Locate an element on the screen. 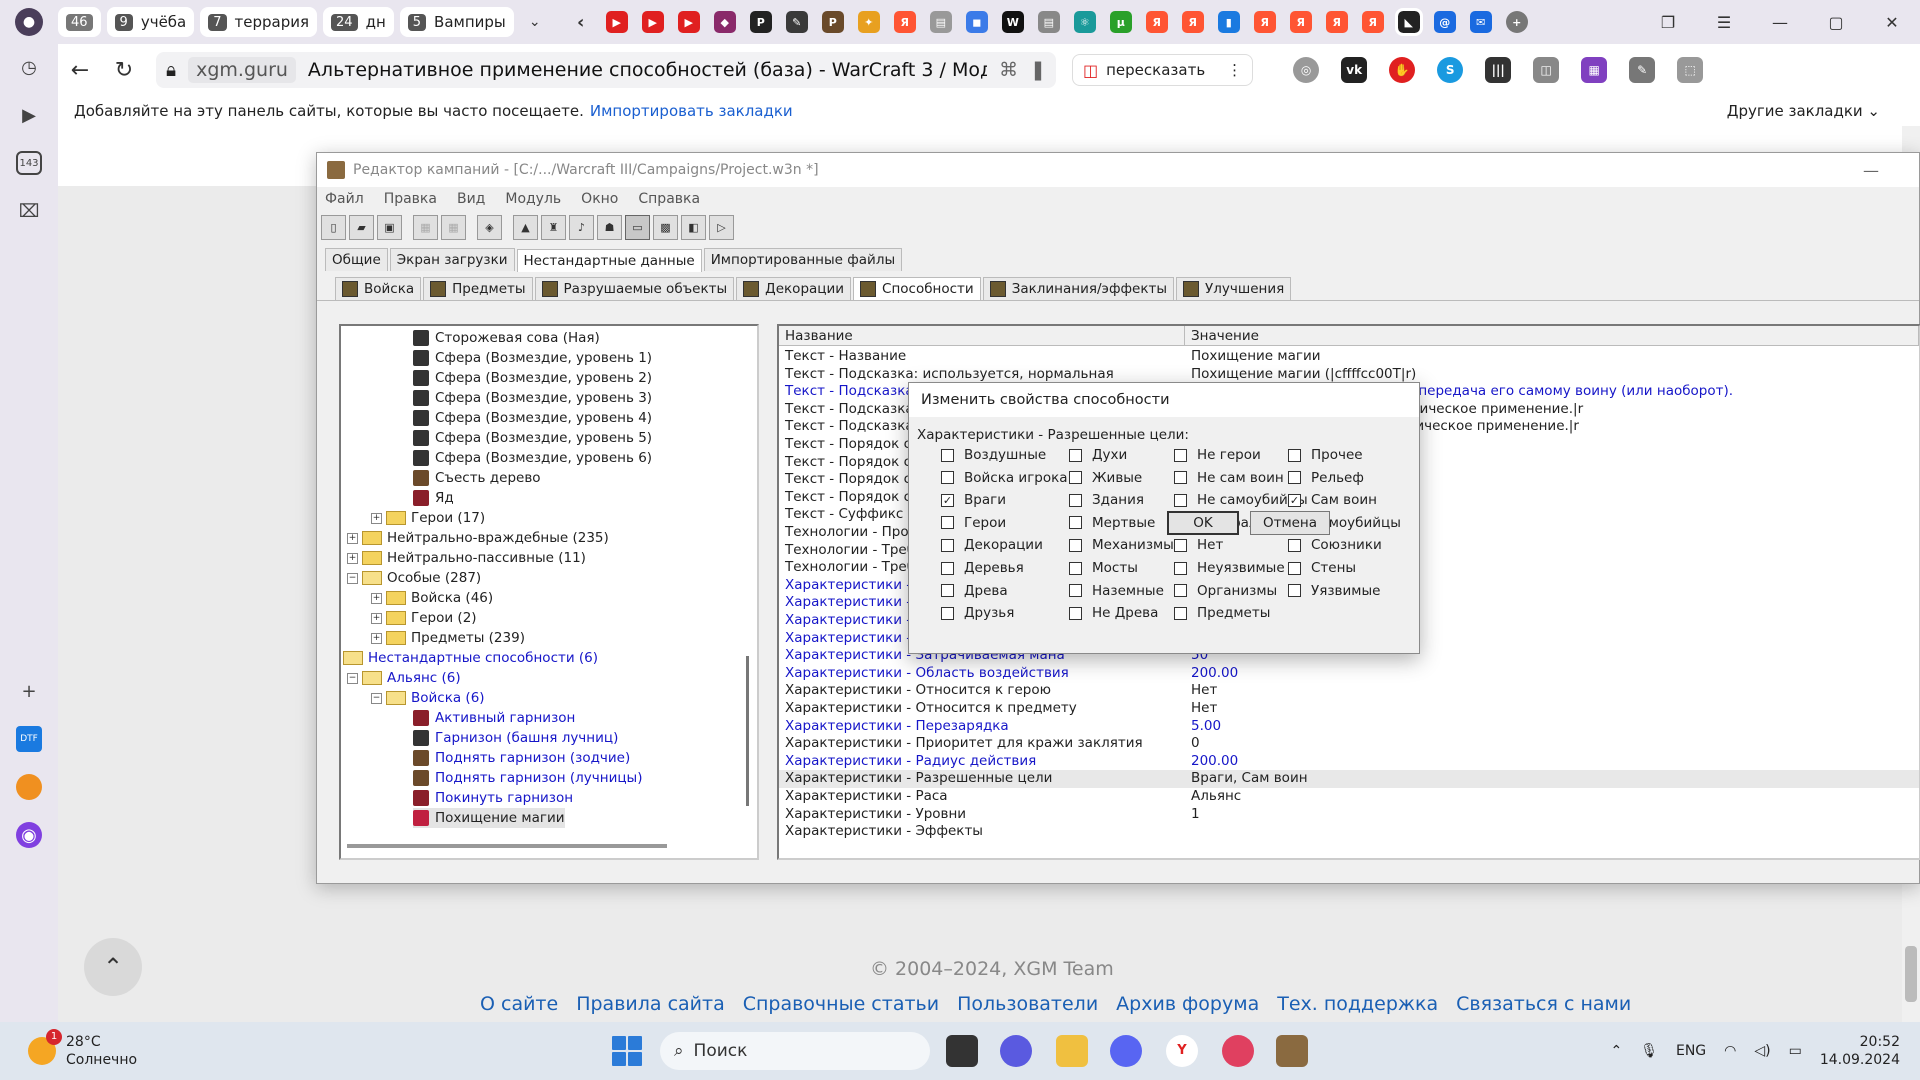  target-checkbox: Стены is located at coordinates (1322, 568).